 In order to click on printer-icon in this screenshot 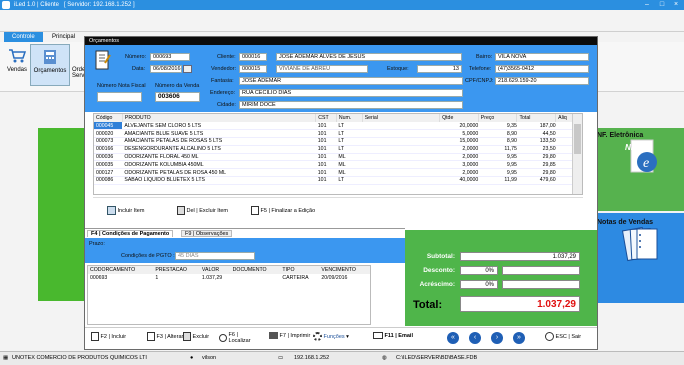, I will do `click(273, 335)`.